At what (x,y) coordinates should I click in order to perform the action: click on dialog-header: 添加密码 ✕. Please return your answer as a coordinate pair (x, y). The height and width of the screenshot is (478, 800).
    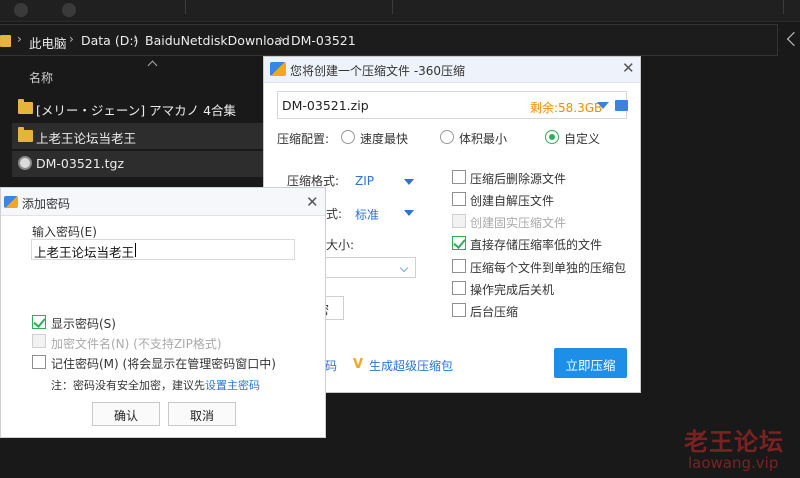
    Looking at the image, I should click on (163, 202).